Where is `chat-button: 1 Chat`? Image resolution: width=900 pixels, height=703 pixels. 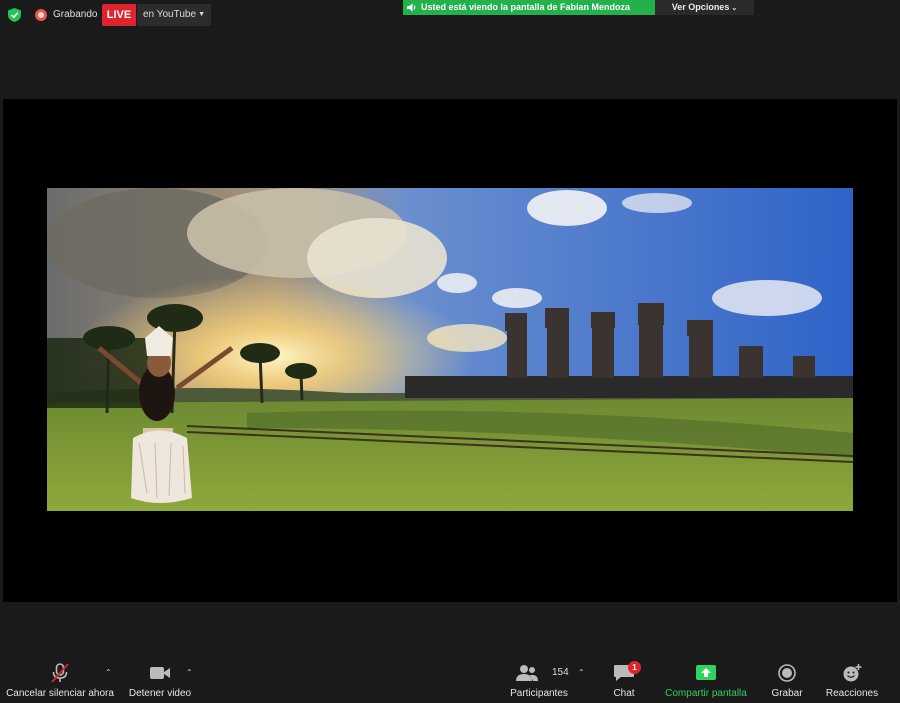
chat-button: 1 Chat is located at coordinates (624, 676).